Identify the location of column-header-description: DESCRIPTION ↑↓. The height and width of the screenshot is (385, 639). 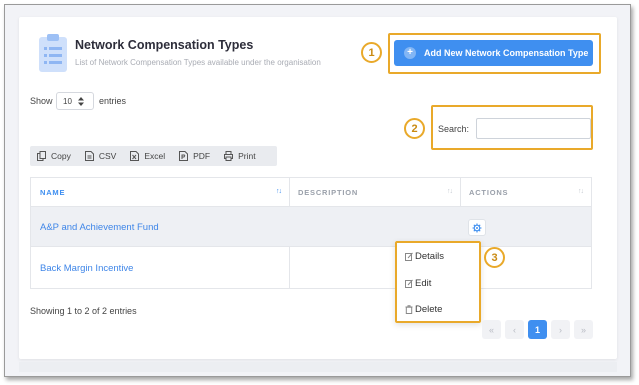
(374, 192).